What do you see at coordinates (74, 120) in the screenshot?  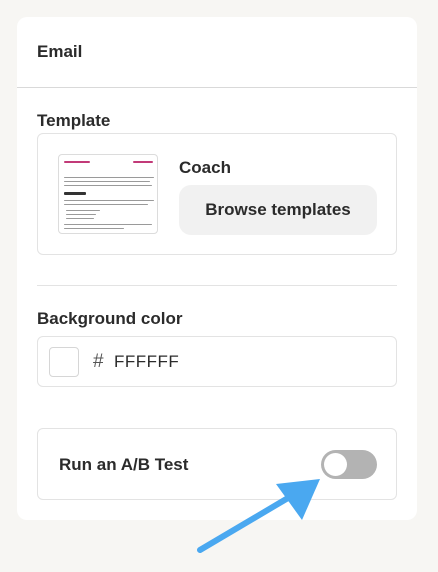 I see `template-section-label: Template` at bounding box center [74, 120].